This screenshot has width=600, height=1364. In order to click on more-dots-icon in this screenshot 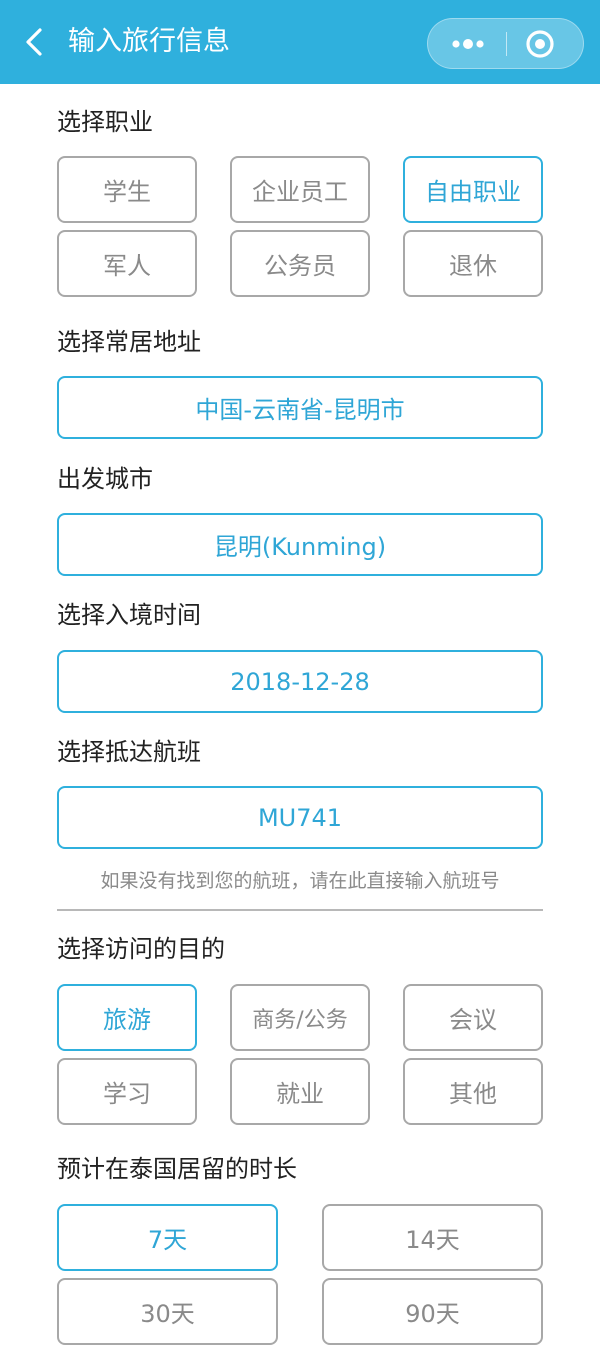, I will do `click(468, 44)`.